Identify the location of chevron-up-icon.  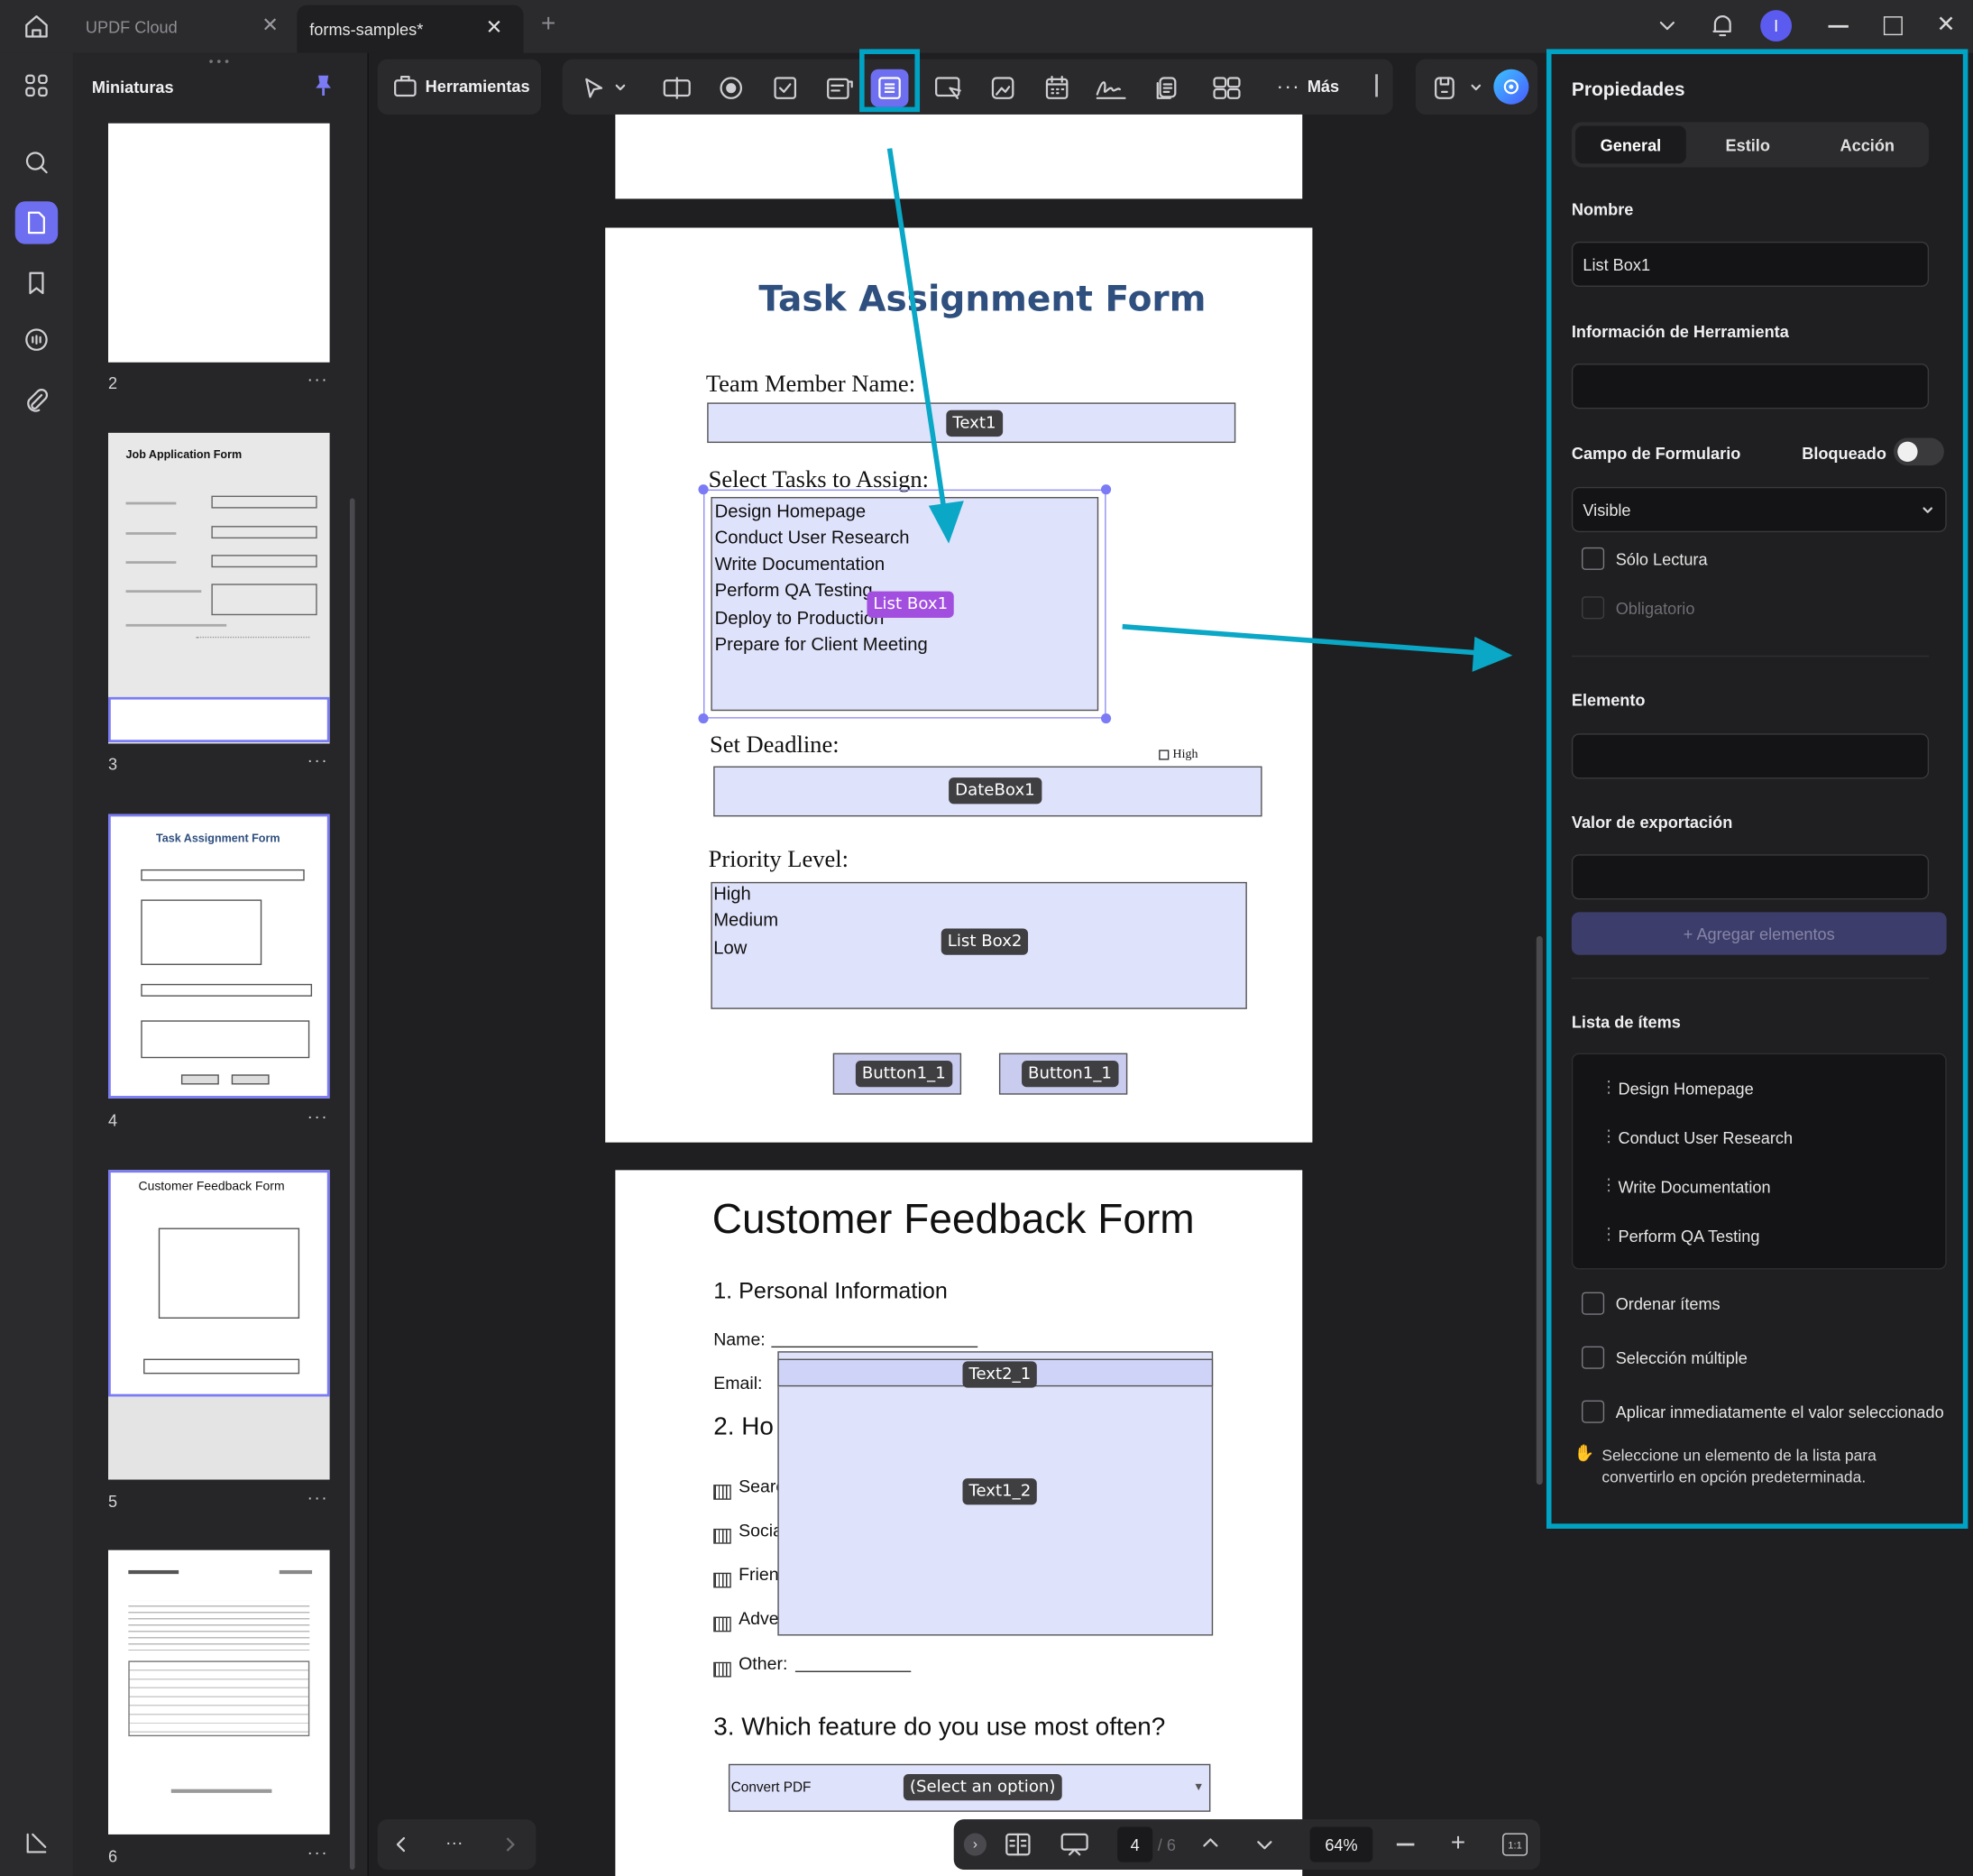
(1210, 1843).